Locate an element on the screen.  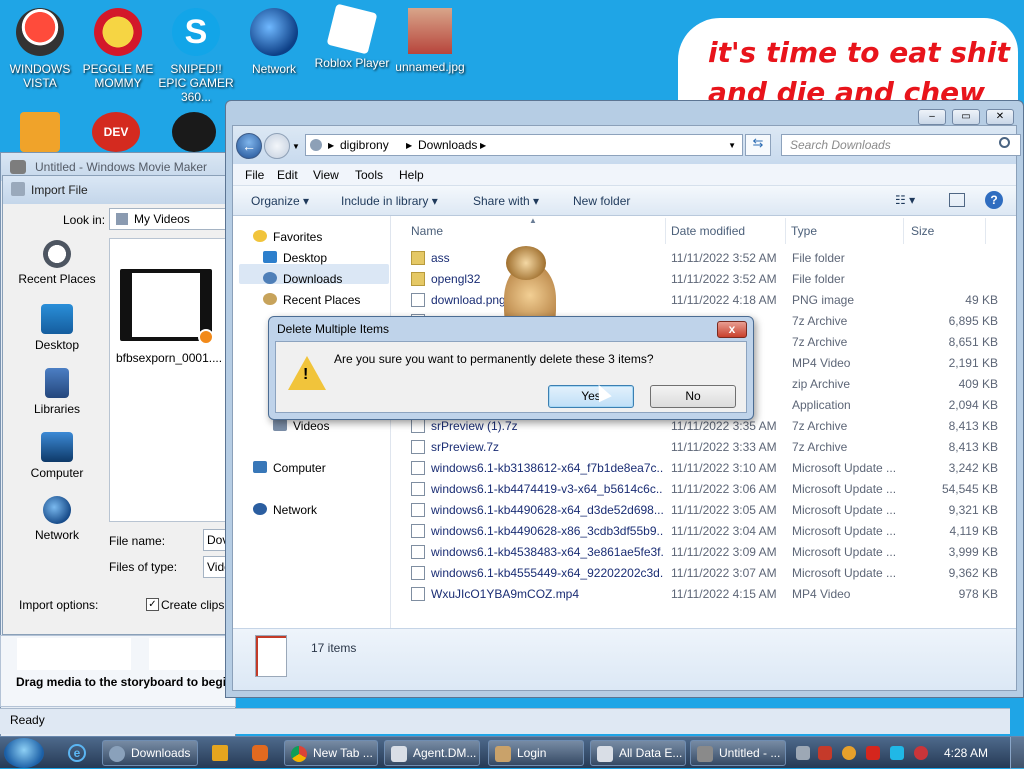
taskbar-label: Downloads is located at coordinates (161, 753).